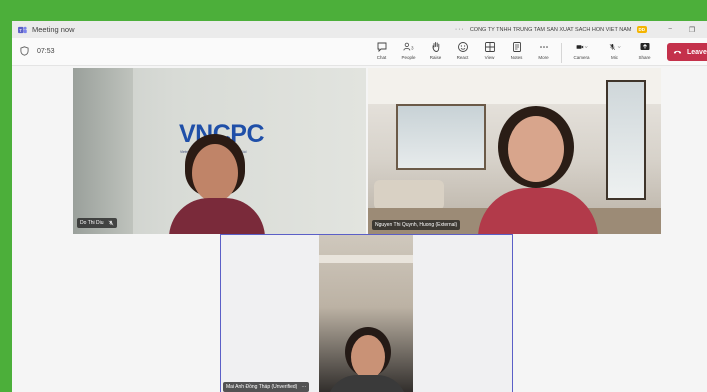 This screenshot has width=707, height=392. I want to click on restore-button: ❐, so click(692, 30).